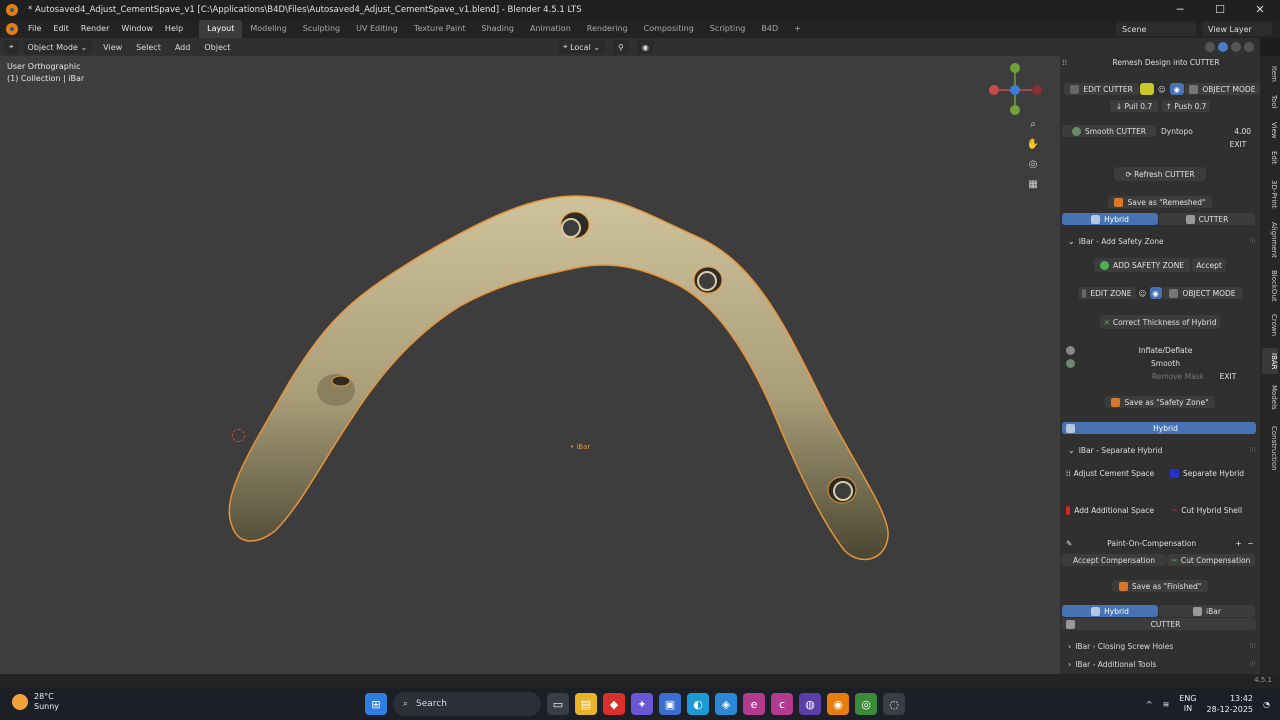  Describe the element at coordinates (607, 29) in the screenshot. I see `tab-rendering: Rendering` at that location.